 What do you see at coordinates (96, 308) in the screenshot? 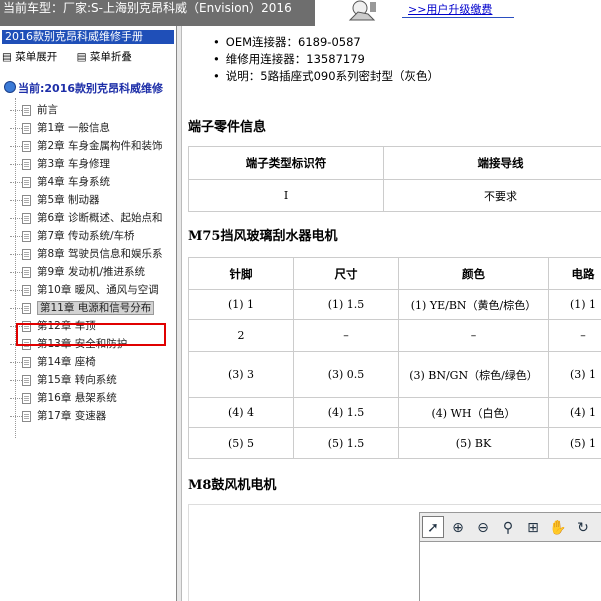
I see `sidebar-item-label: 第11章 电源和信号分布` at bounding box center [96, 308].